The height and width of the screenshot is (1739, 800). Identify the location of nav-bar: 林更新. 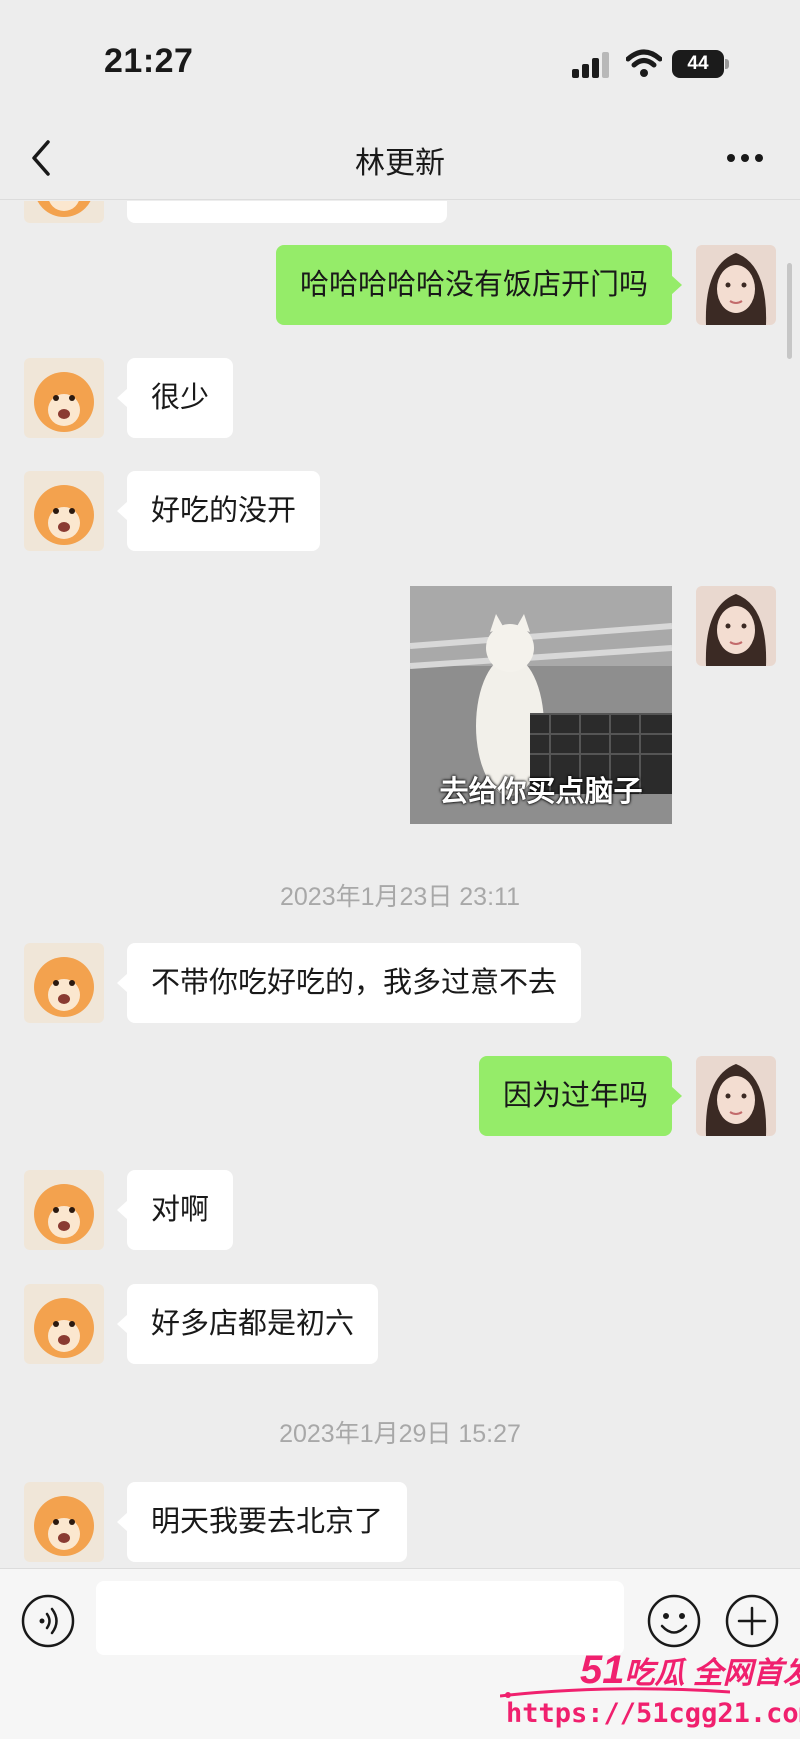
(400, 160).